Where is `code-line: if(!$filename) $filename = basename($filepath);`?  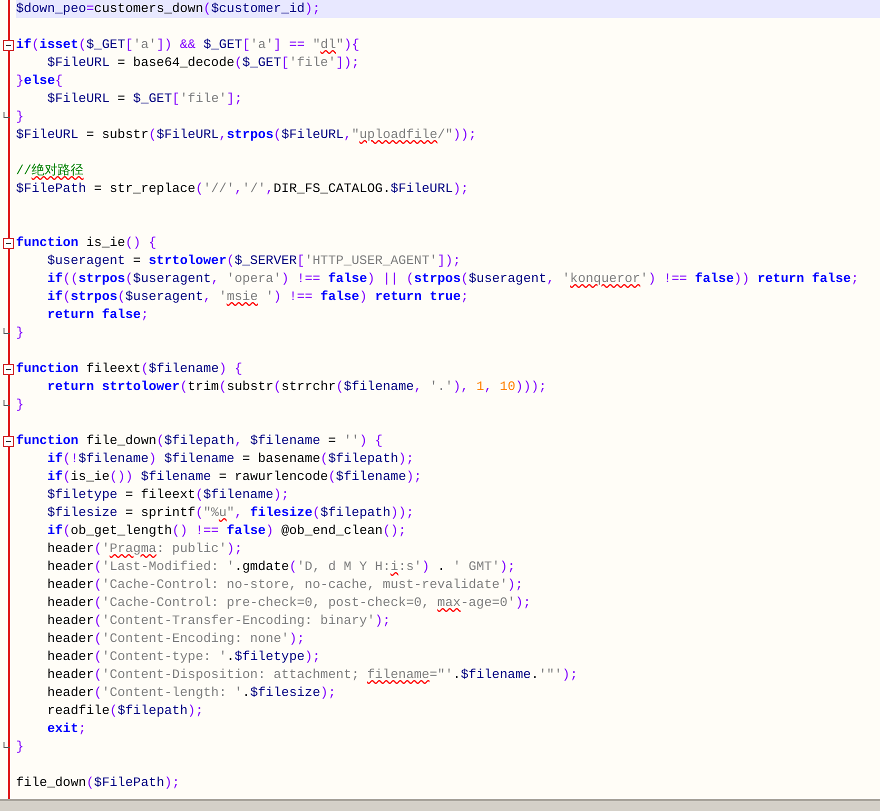 code-line: if(!$filename) $filename = basename($filepath); is located at coordinates (230, 459).